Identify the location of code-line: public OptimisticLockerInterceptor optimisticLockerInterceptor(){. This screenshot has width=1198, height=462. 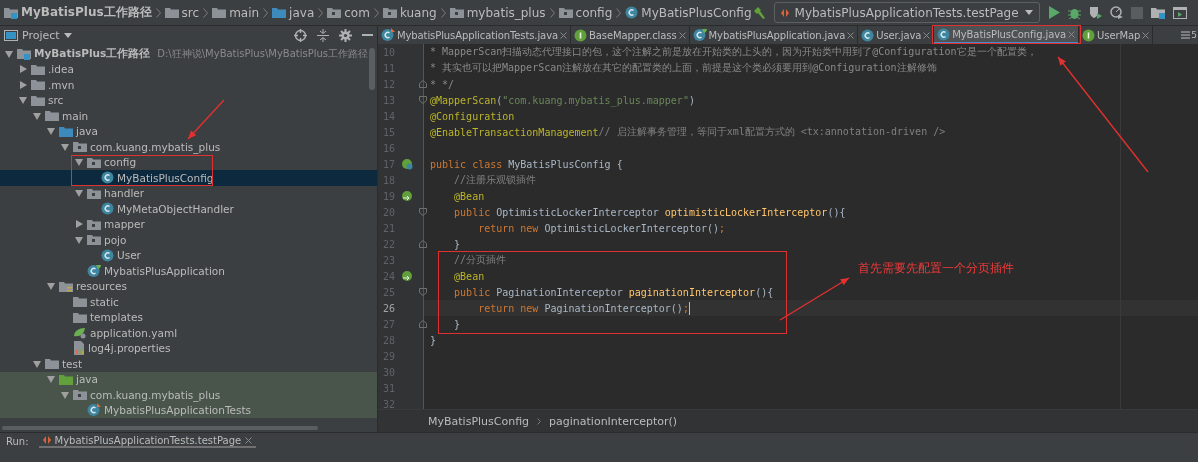
(649, 212).